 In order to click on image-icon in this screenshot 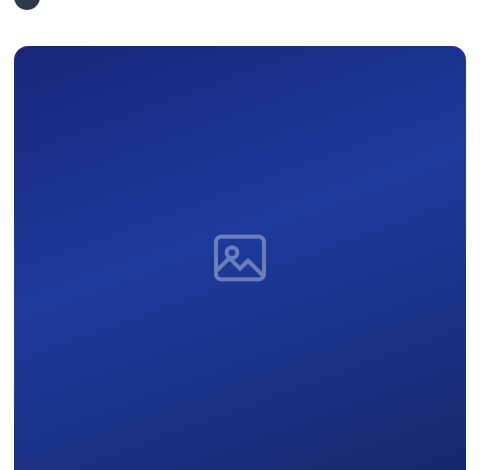, I will do `click(240, 258)`.